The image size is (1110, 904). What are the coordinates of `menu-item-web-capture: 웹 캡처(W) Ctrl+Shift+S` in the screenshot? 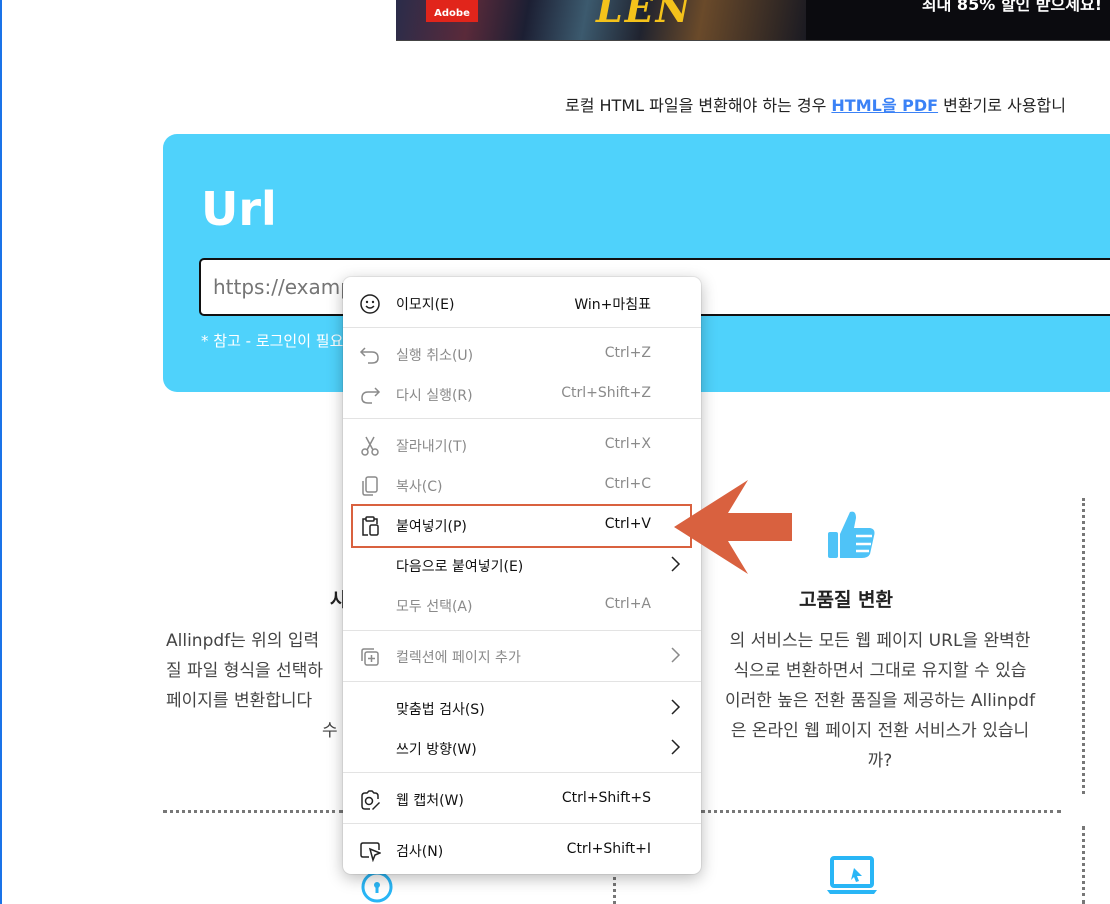 It's located at (522, 799).